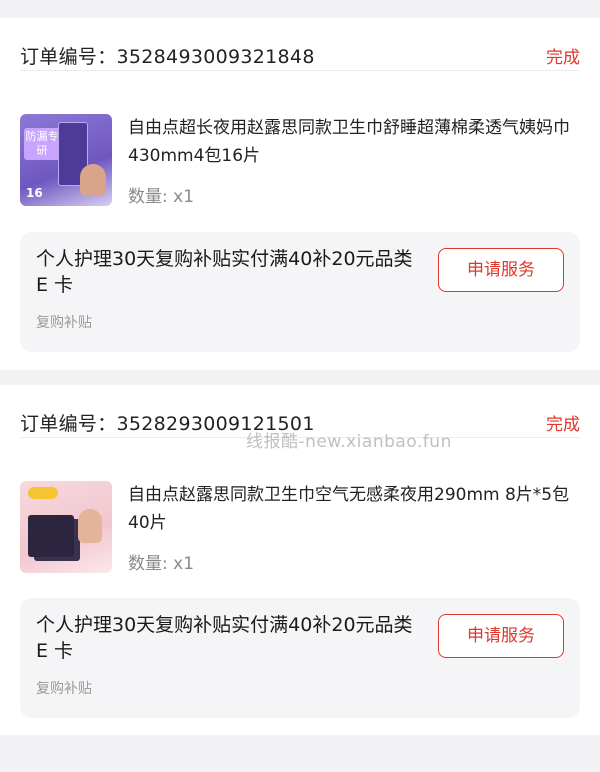 Image resolution: width=600 pixels, height=772 pixels. What do you see at coordinates (43, 493) in the screenshot?
I see `brand-logo` at bounding box center [43, 493].